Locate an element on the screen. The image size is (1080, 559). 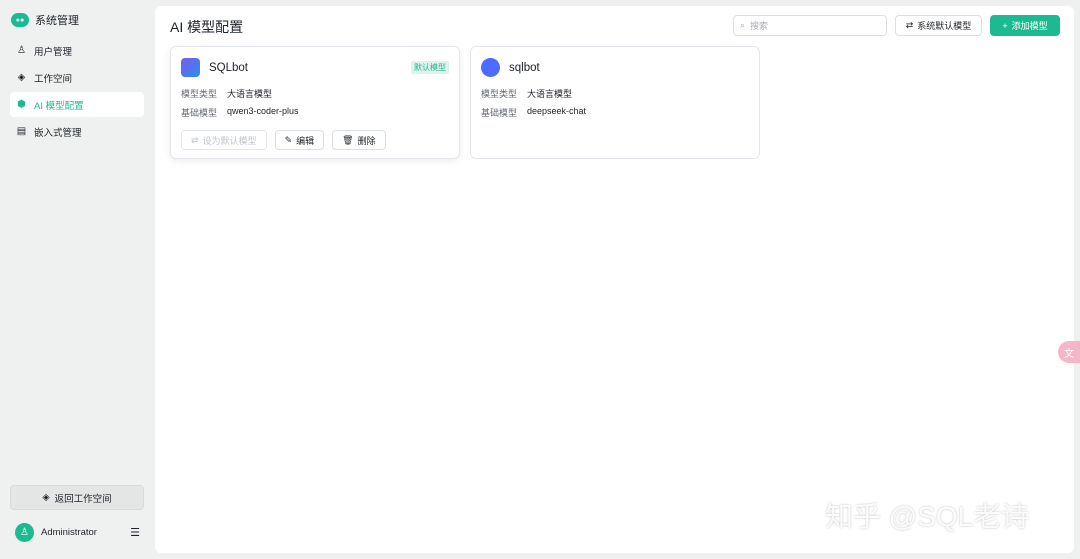
system-default-model-button: ⇄ 系统默认模型 is located at coordinates (938, 25).